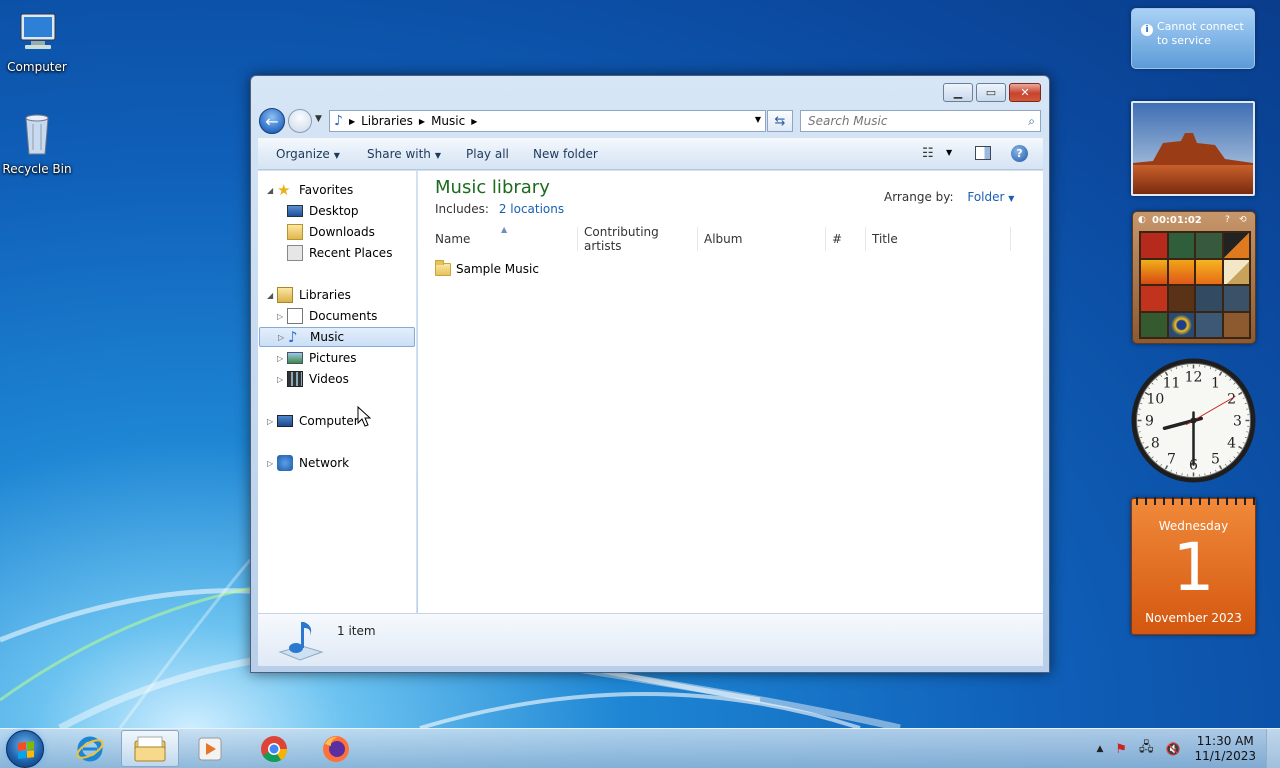 The height and width of the screenshot is (768, 1280). Describe the element at coordinates (1121, 749) in the screenshot. I see `action-center-flag-icon: ⚑` at that location.